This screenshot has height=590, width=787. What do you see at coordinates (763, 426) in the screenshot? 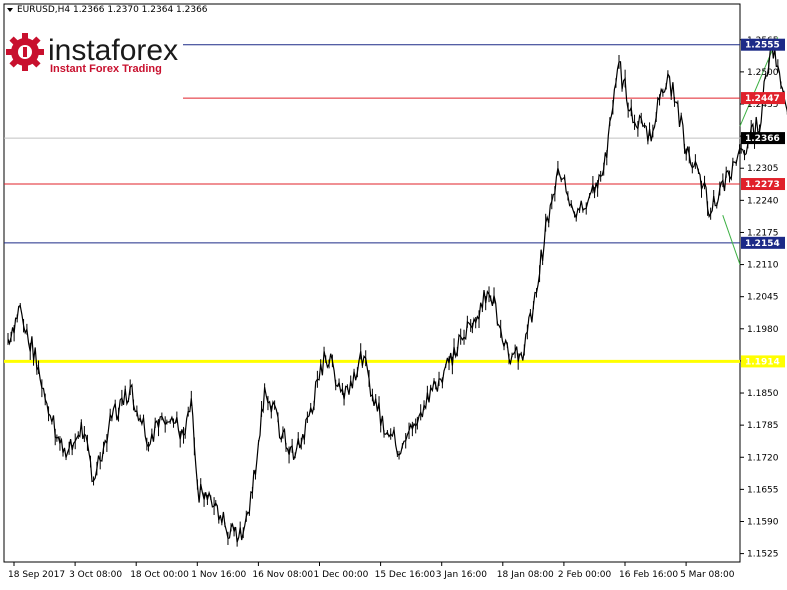
I see `y-tick-label: 1.1785` at bounding box center [763, 426].